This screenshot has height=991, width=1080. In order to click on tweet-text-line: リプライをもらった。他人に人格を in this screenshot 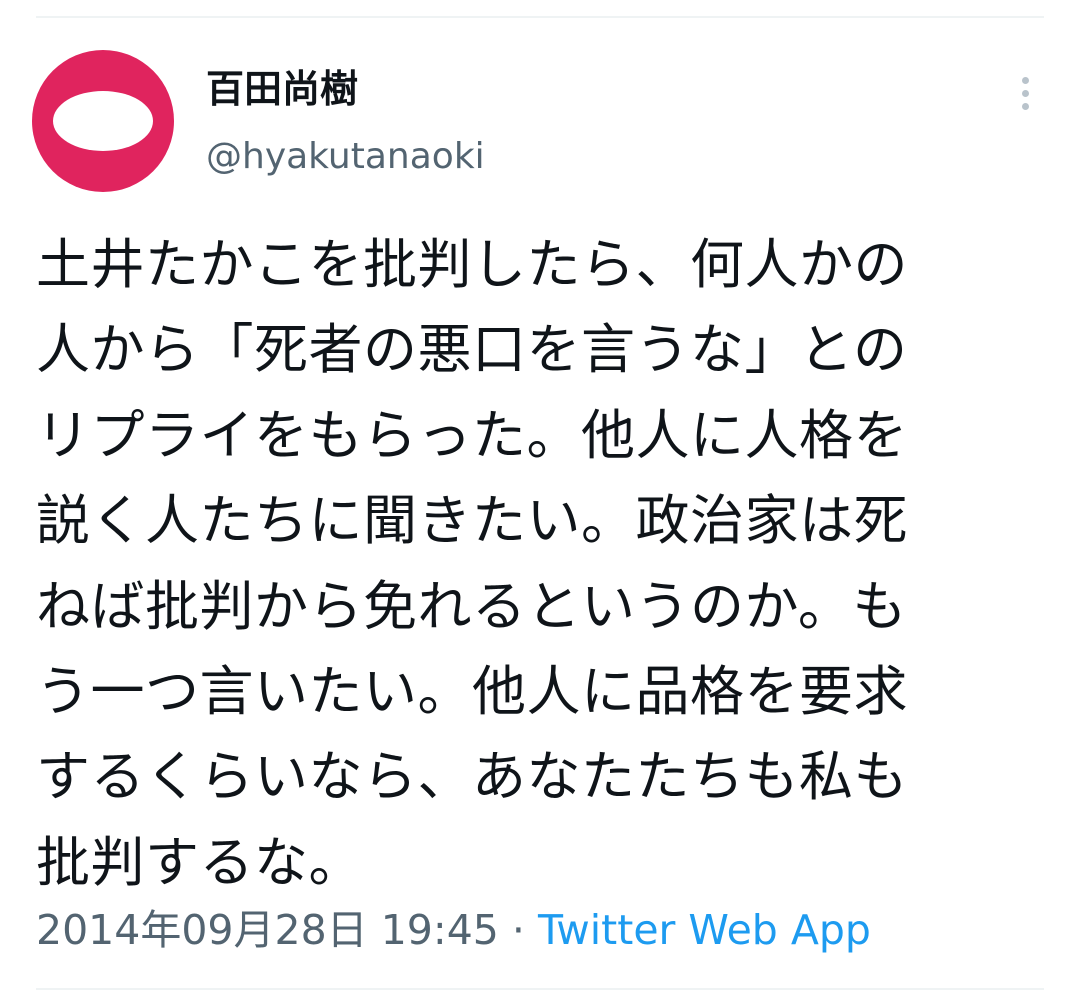, I will do `click(472, 435)`.